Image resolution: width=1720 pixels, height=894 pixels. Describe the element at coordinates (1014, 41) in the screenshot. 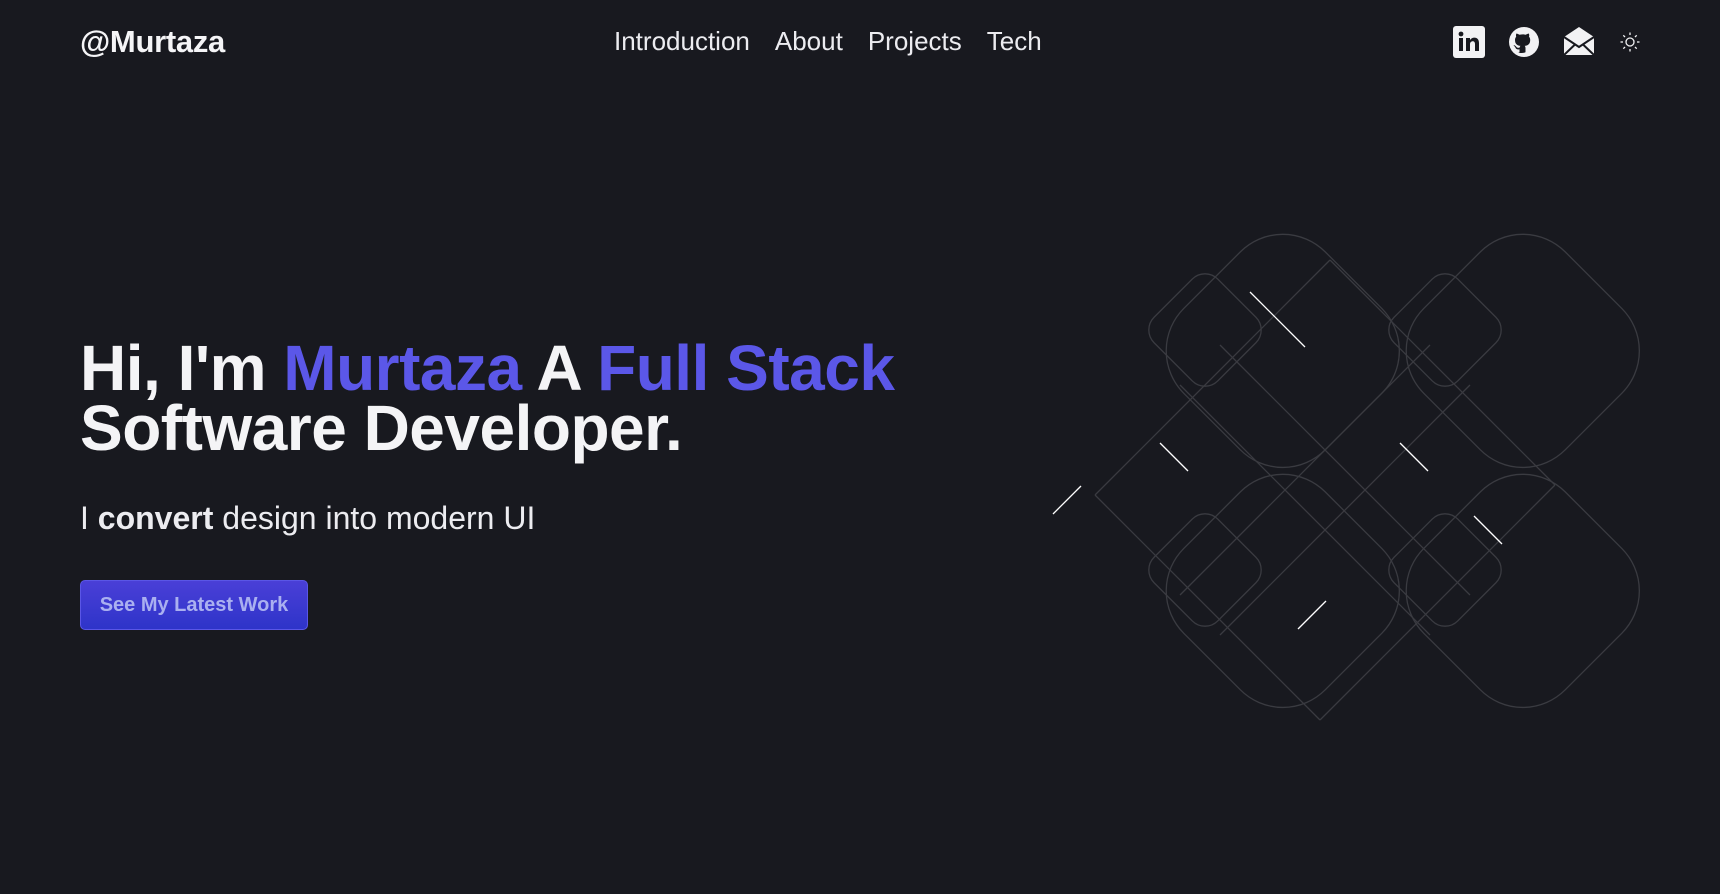

I see `nav-link-tech: Tech` at that location.